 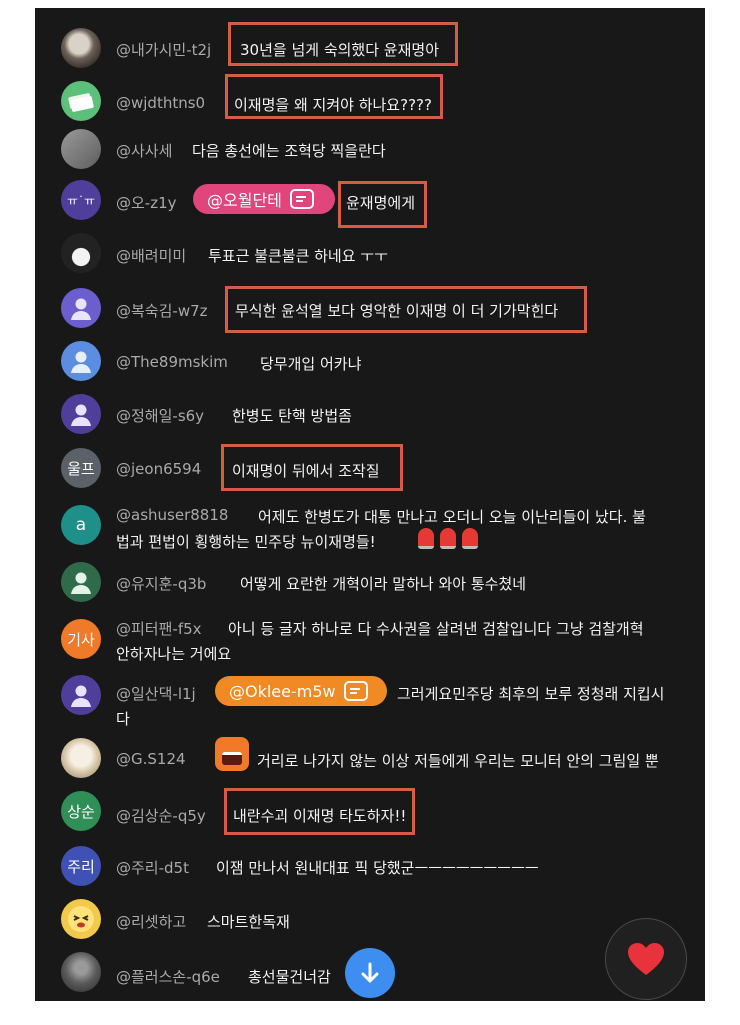 I want to click on comment-username: @배려미미, so click(x=151, y=255).